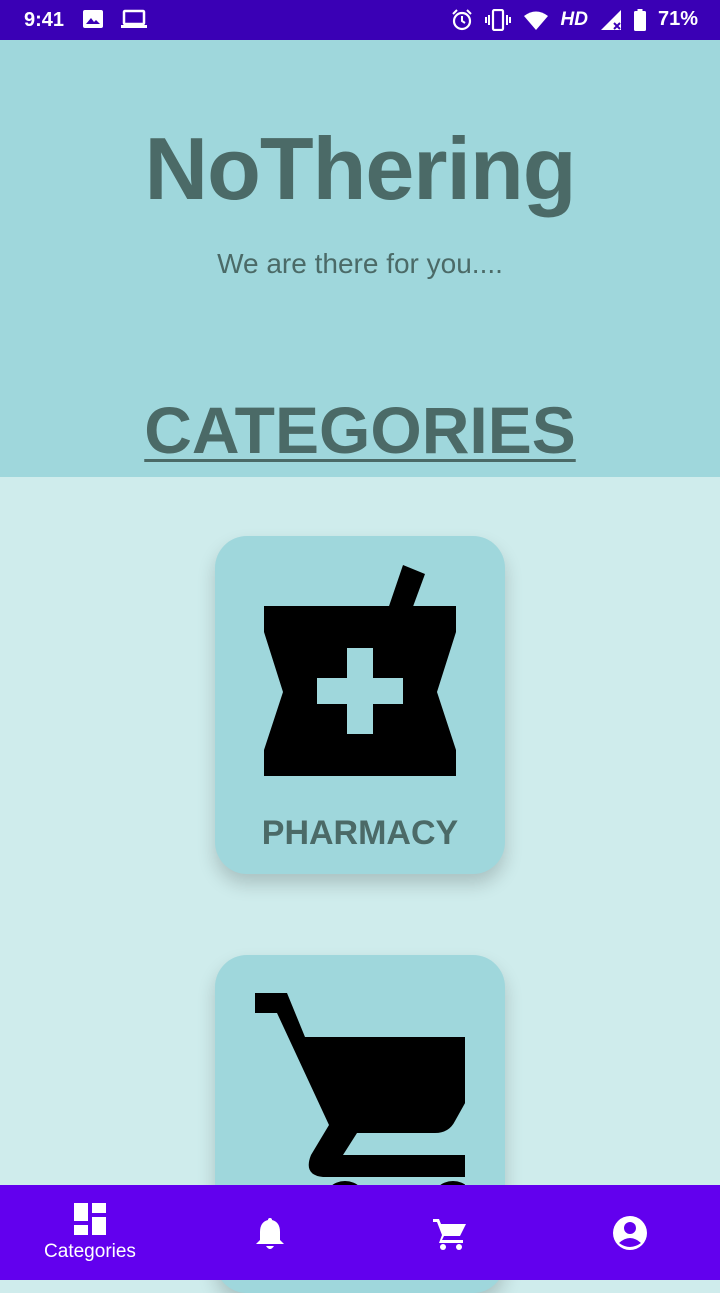 This screenshot has width=720, height=1293. I want to click on category-card-pharmacy: PHARMACY, so click(360, 705).